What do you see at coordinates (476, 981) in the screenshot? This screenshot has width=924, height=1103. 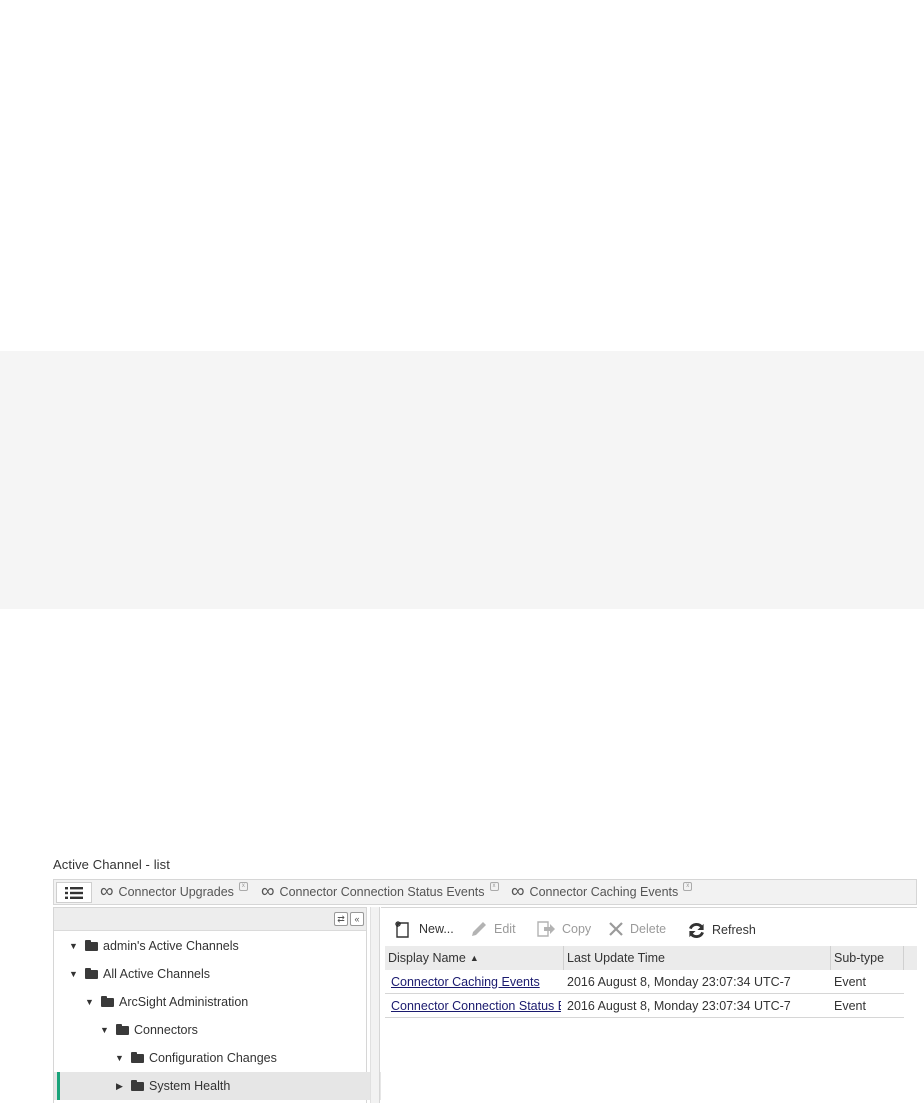 I see `channel-name-link: Connector Caching Events` at bounding box center [476, 981].